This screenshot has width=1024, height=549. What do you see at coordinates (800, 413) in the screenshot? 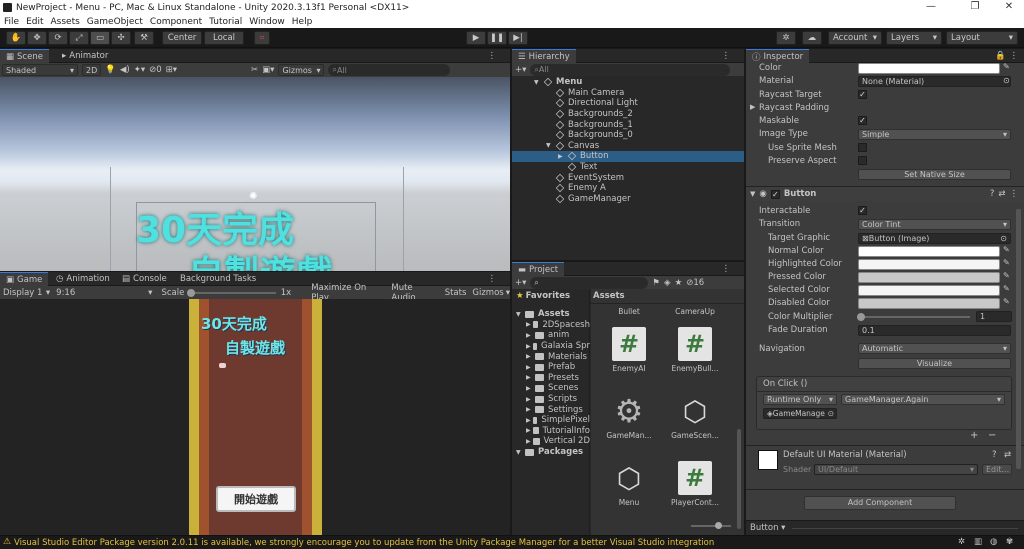
I see `event-target-field: ◈GameManage ⊙` at bounding box center [800, 413].